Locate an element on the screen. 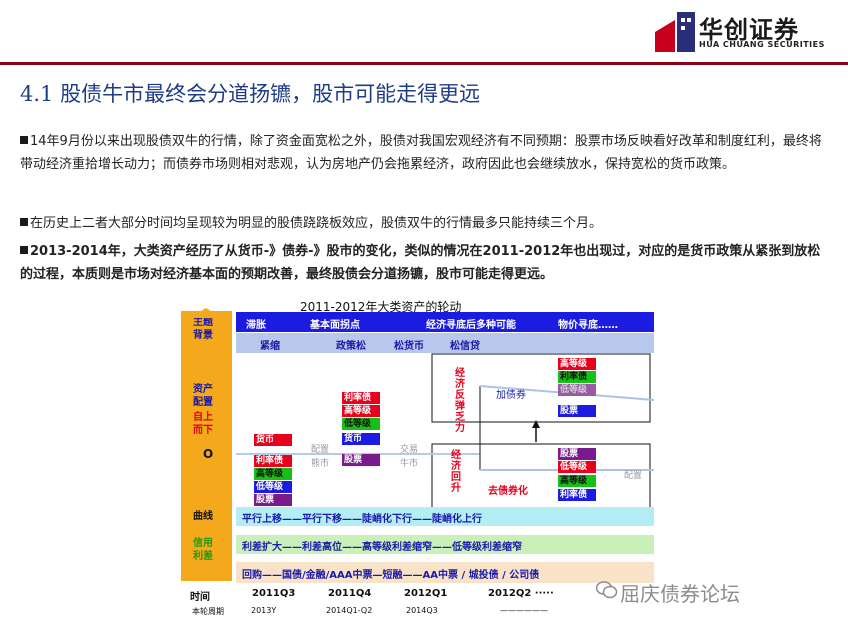  cycle-point-1: 2013Y is located at coordinates (264, 610).